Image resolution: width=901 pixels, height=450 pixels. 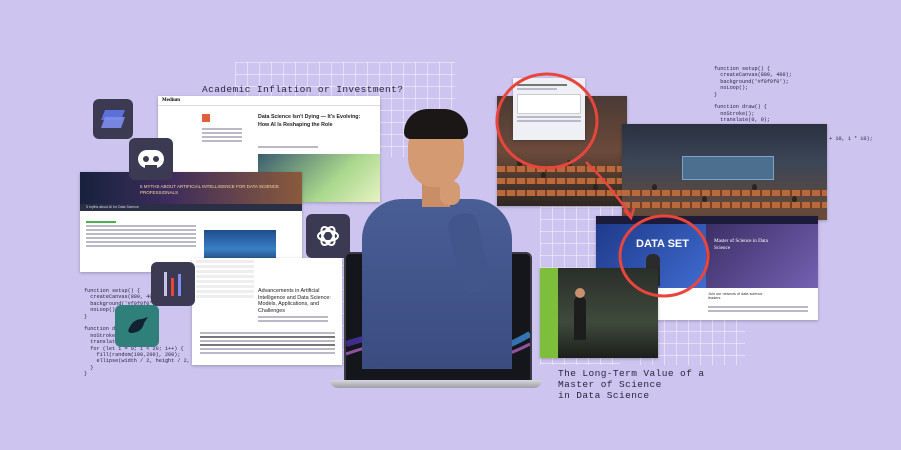 I want to click on laptop-base, so click(x=436, y=384).